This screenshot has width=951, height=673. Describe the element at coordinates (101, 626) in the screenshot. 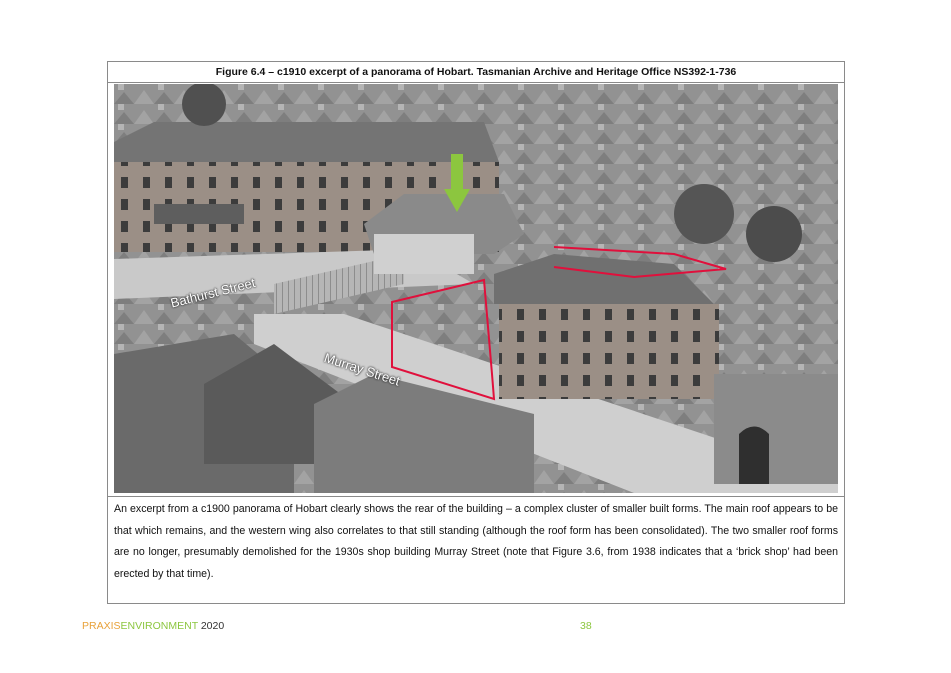

I see `brand-praxis: PRAXIS` at that location.